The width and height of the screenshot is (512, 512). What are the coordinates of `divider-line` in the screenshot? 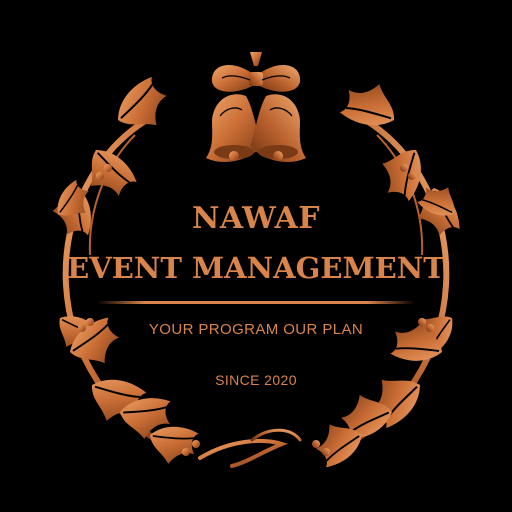 It's located at (256, 302).